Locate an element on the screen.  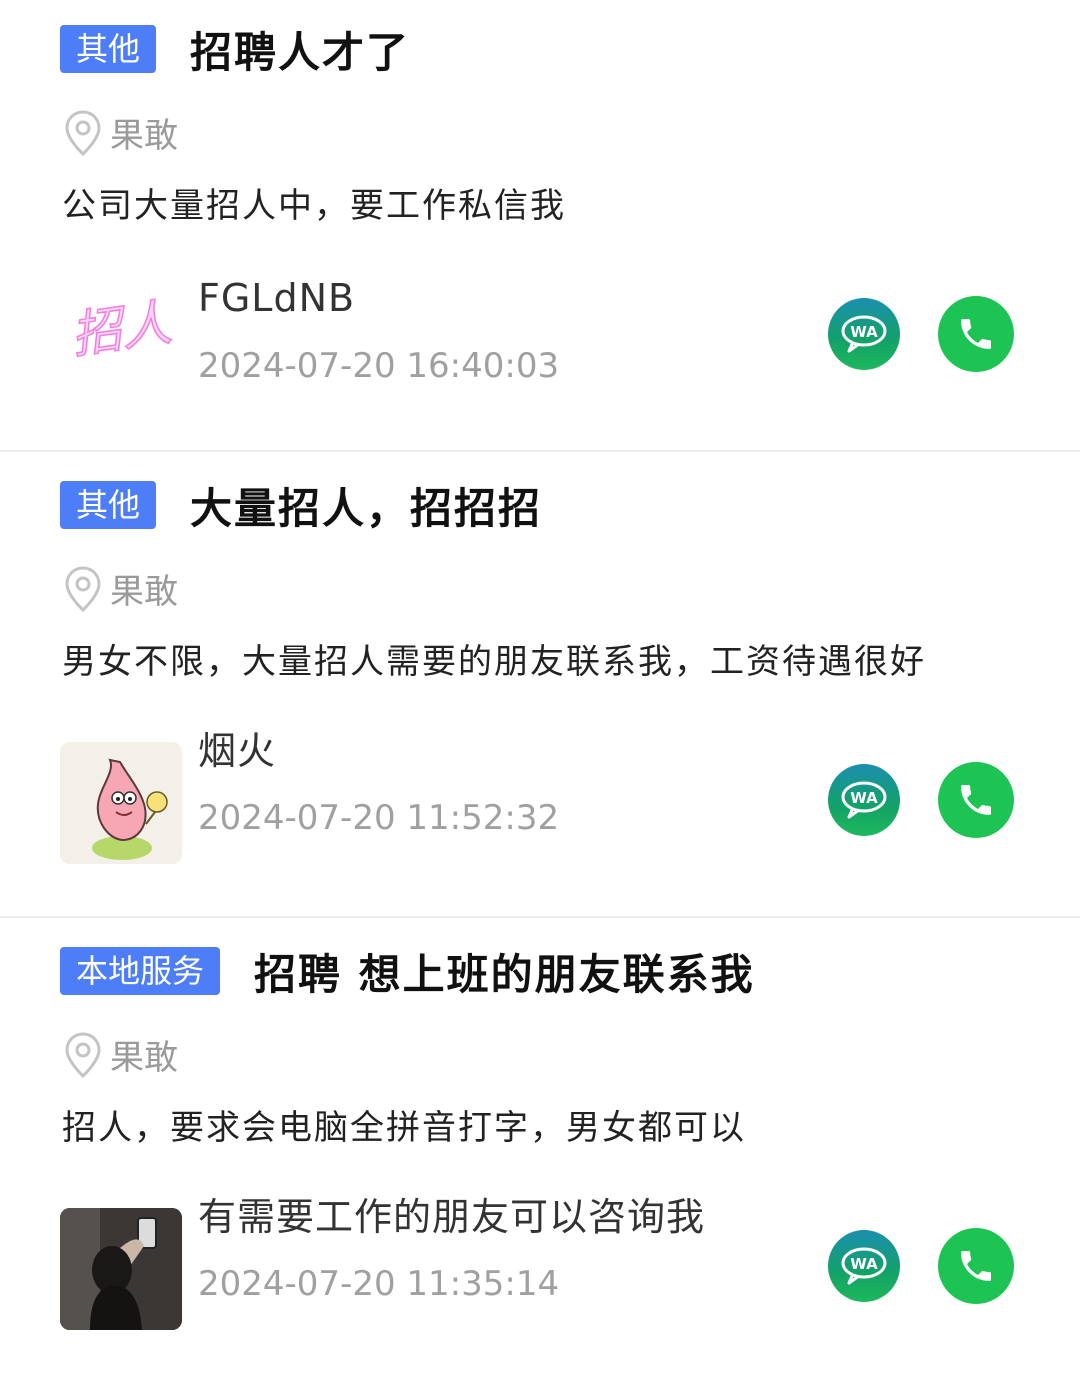
post-title: 招聘 想上班的朋友联系我 is located at coordinates (504, 971).